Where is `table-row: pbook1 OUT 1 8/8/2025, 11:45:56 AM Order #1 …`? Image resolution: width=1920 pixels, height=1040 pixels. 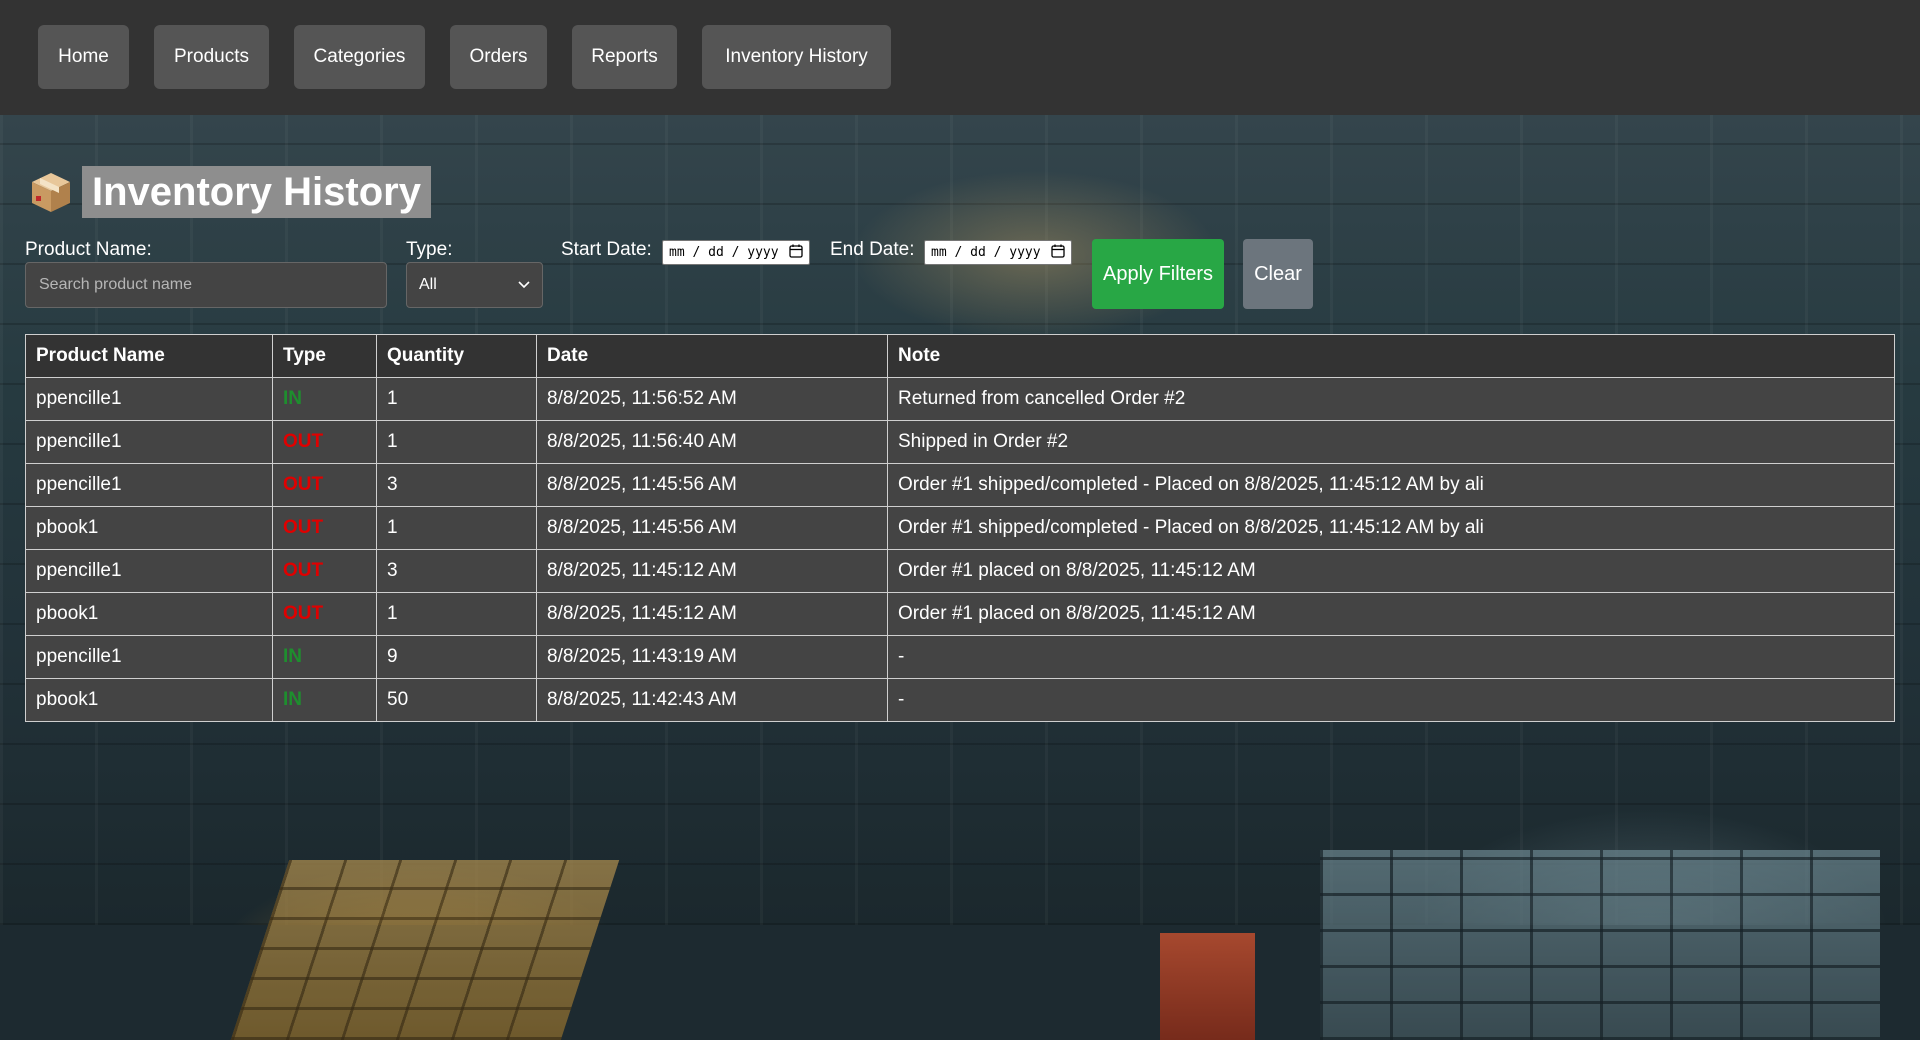 table-row: pbook1 OUT 1 8/8/2025, 11:45:56 AM Order #1 … is located at coordinates (960, 528).